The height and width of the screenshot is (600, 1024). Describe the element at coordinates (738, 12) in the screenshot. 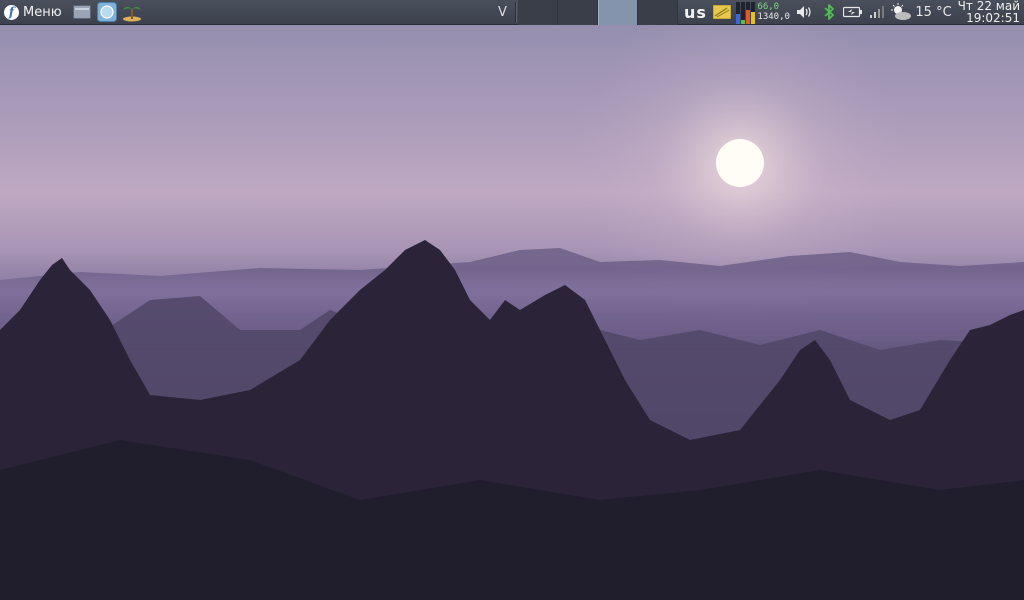

I see `system-monitor-icon` at that location.